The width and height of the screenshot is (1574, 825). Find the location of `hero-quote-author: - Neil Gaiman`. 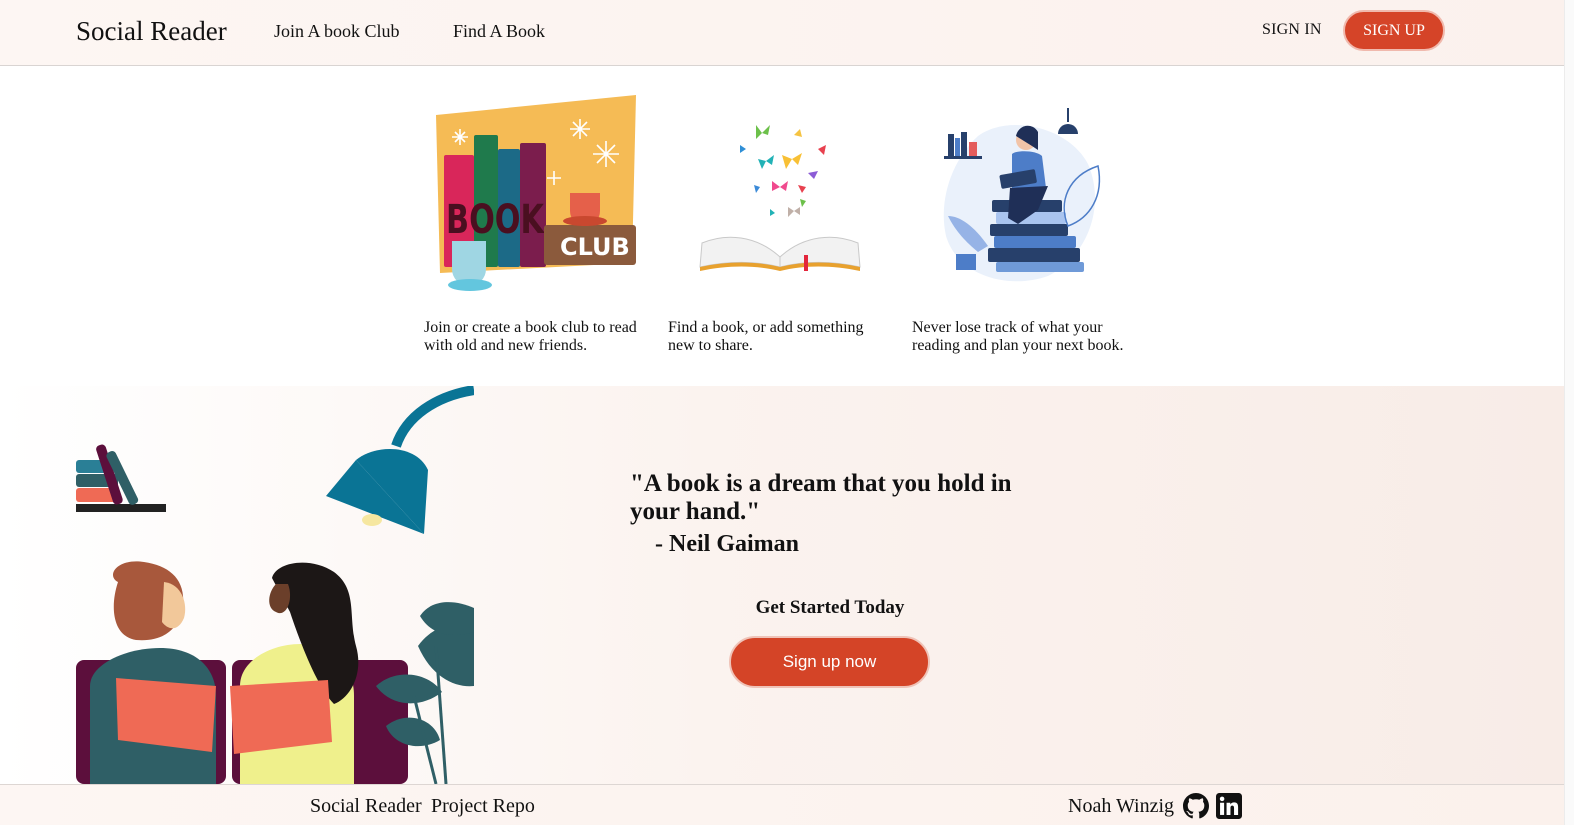

hero-quote-author: - Neil Gaiman is located at coordinates (727, 544).